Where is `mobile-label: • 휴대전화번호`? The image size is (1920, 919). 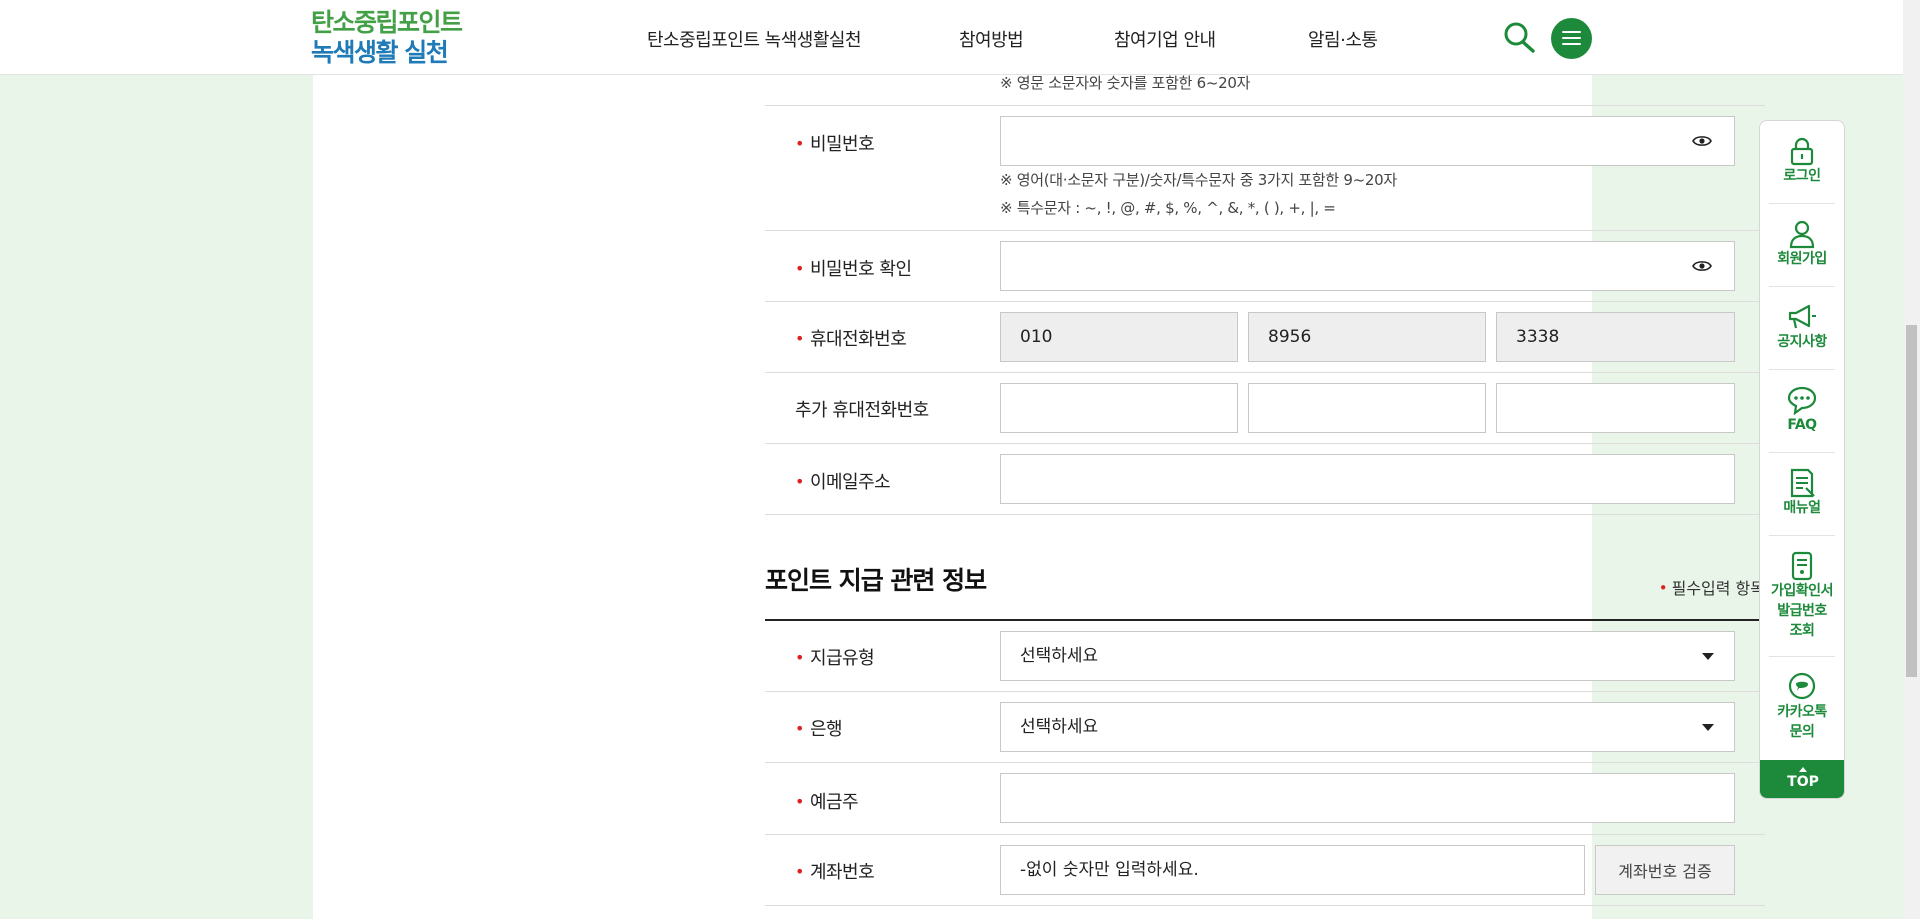 mobile-label: • 휴대전화번호 is located at coordinates (851, 339).